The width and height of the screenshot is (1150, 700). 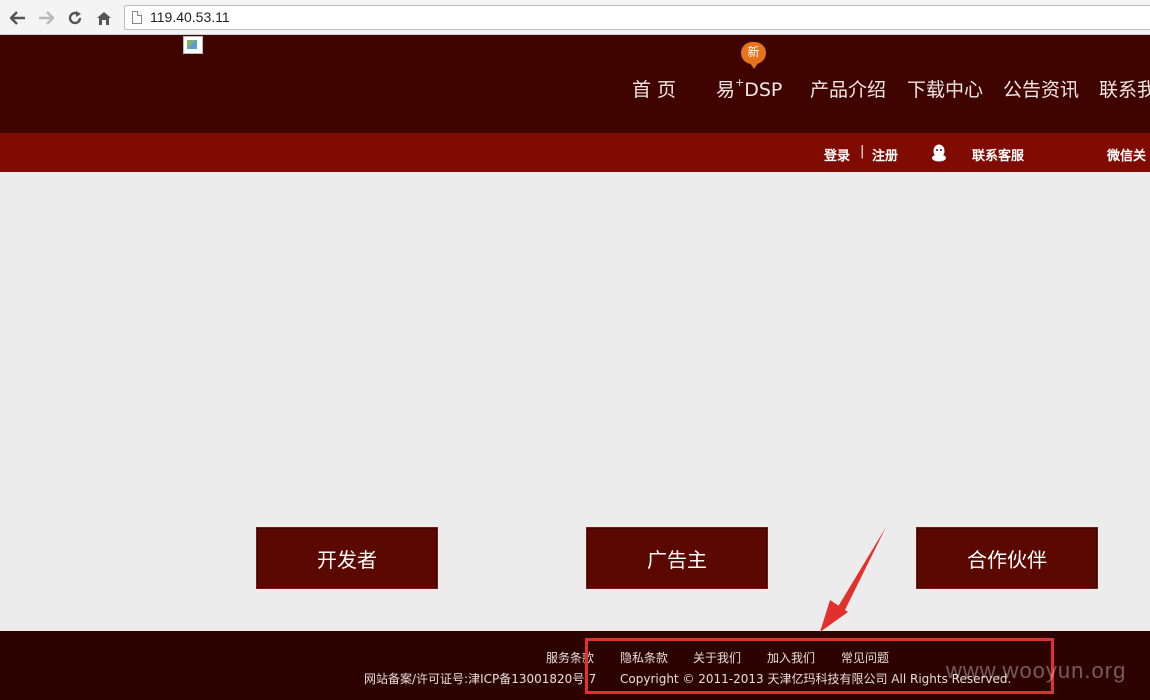 What do you see at coordinates (763, 90) in the screenshot?
I see `nav-dsp-suffix: DSP` at bounding box center [763, 90].